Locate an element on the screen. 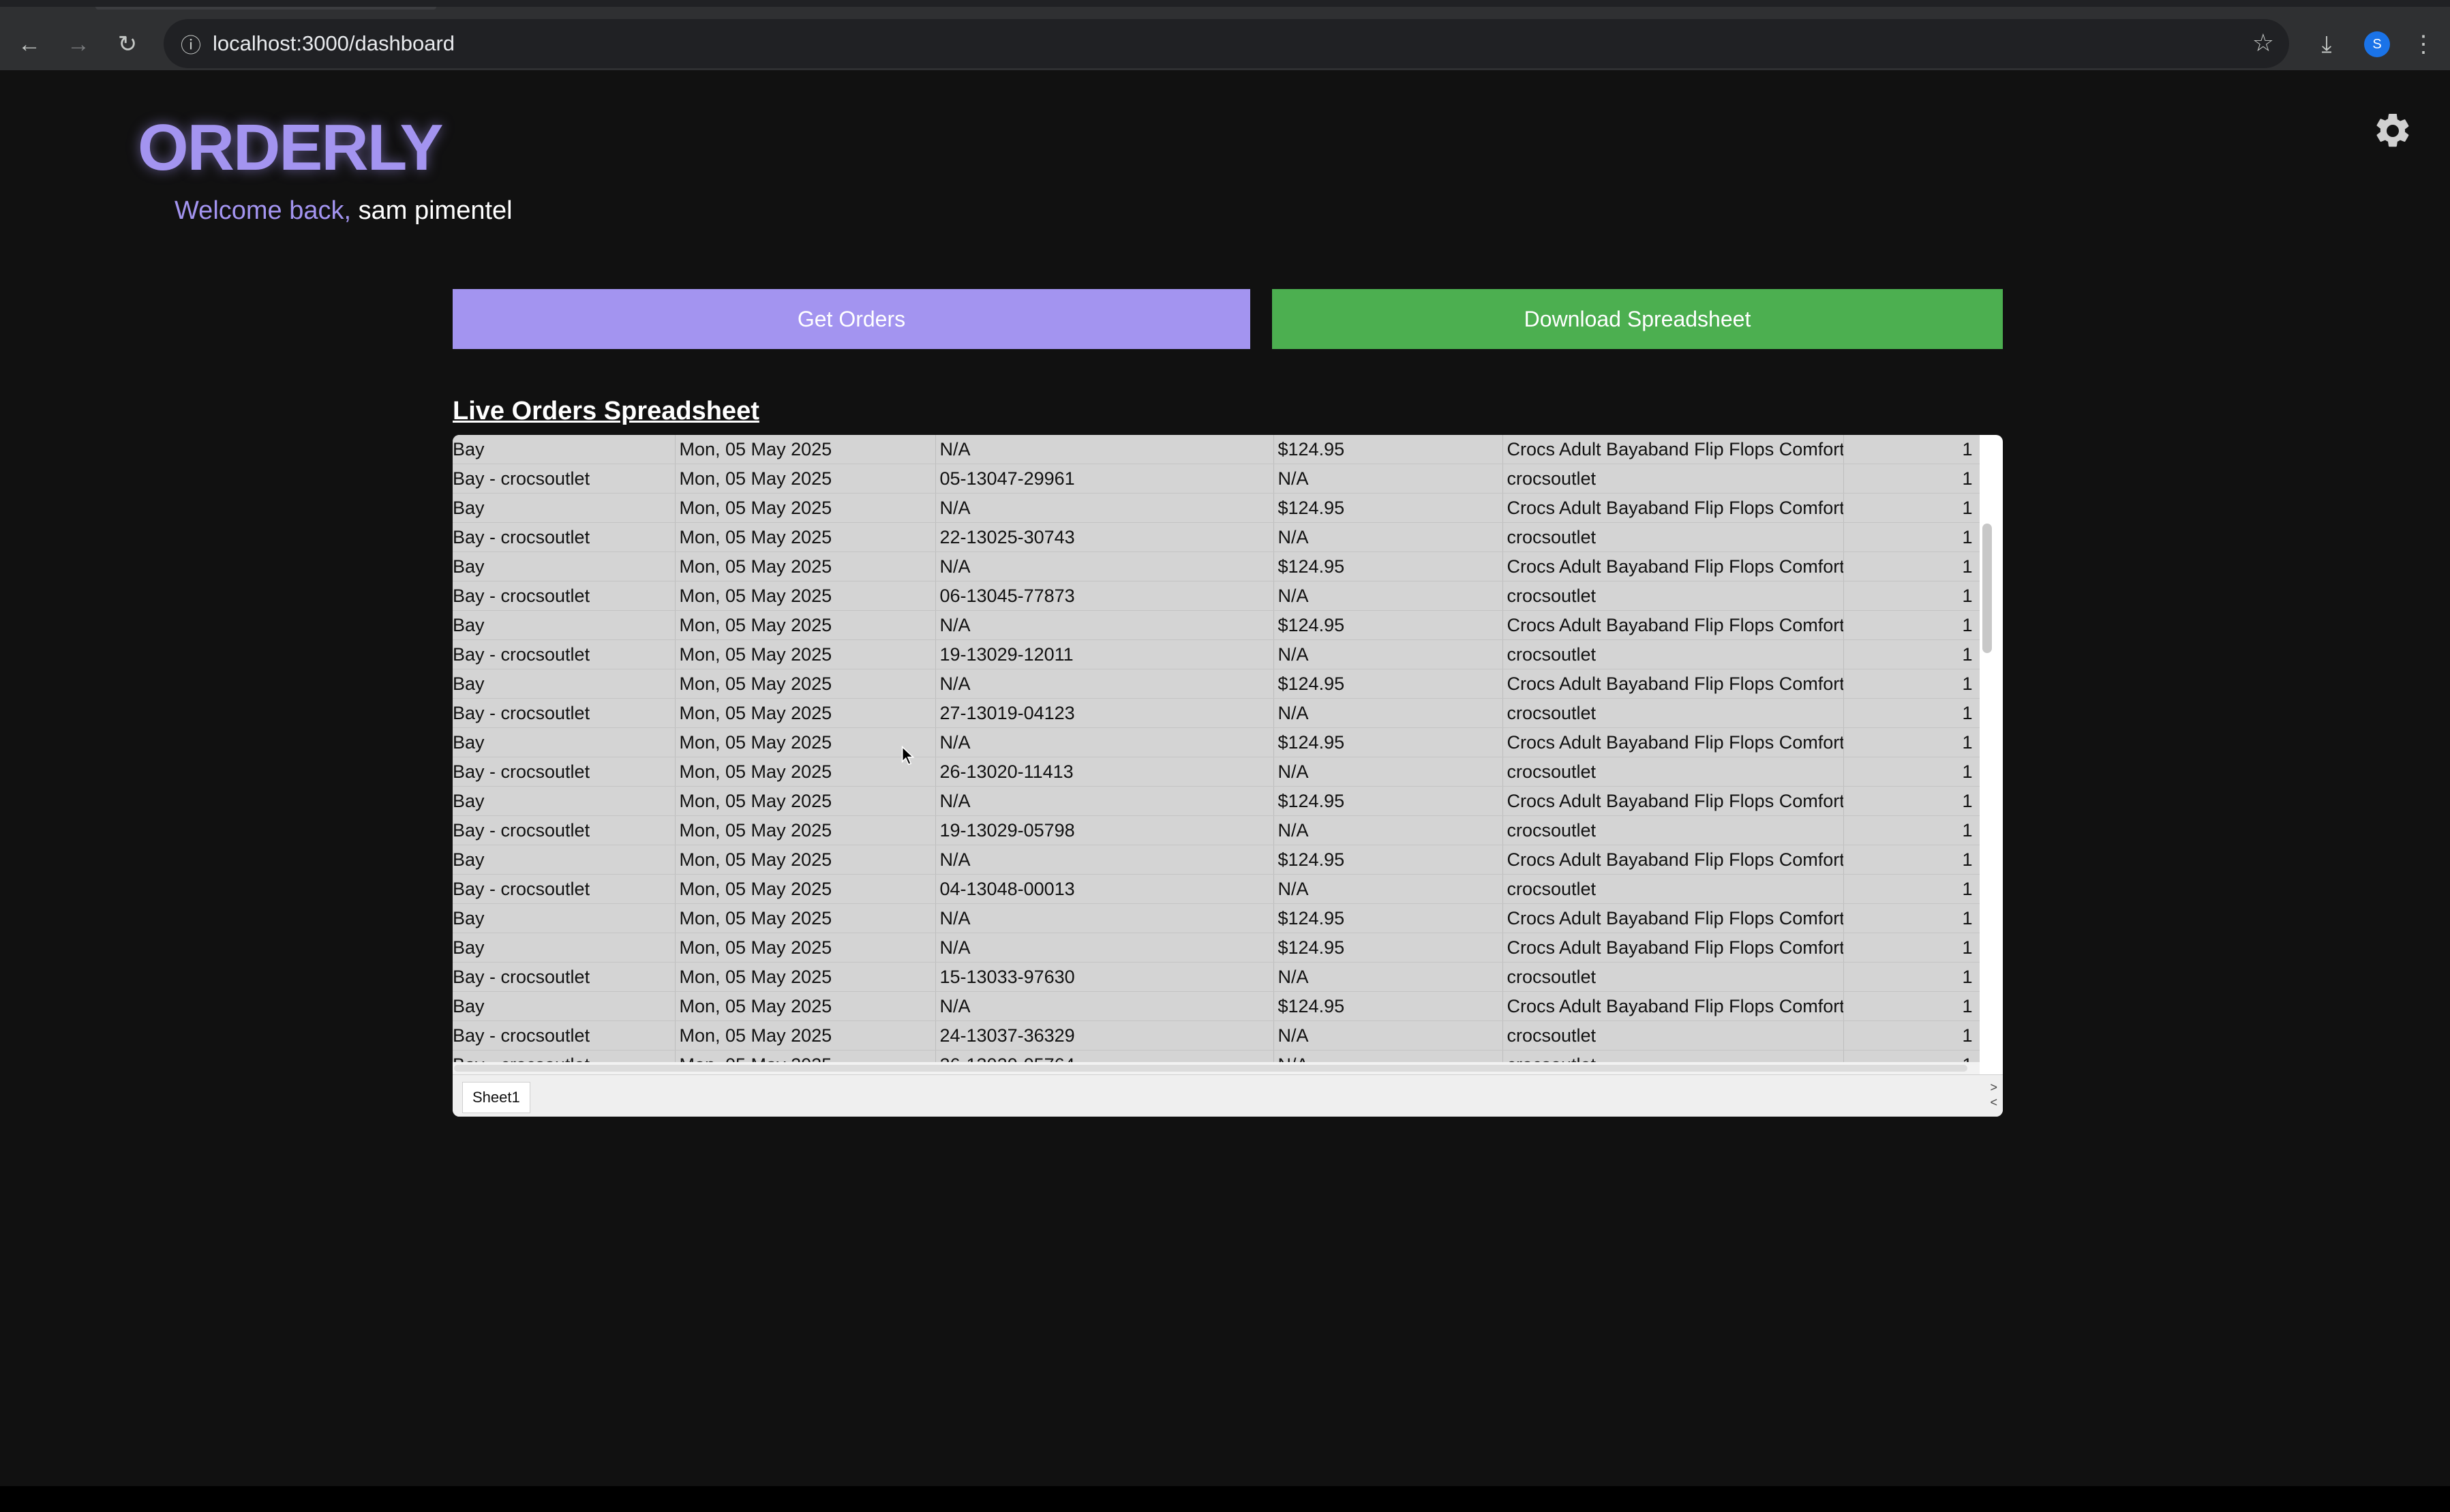  table-cell: 05-13047-29961 is located at coordinates (1104, 479).